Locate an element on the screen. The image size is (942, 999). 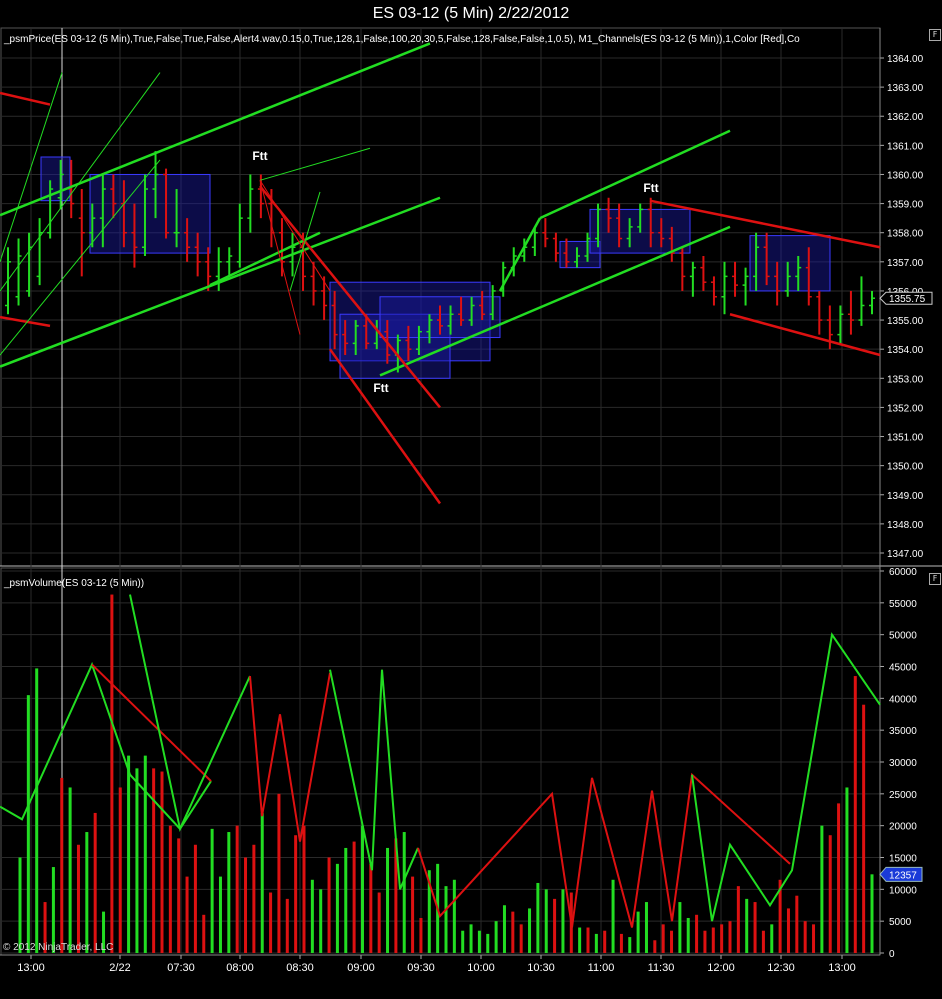
price-tick-label: 1349.00 is located at coordinates (905, 496).